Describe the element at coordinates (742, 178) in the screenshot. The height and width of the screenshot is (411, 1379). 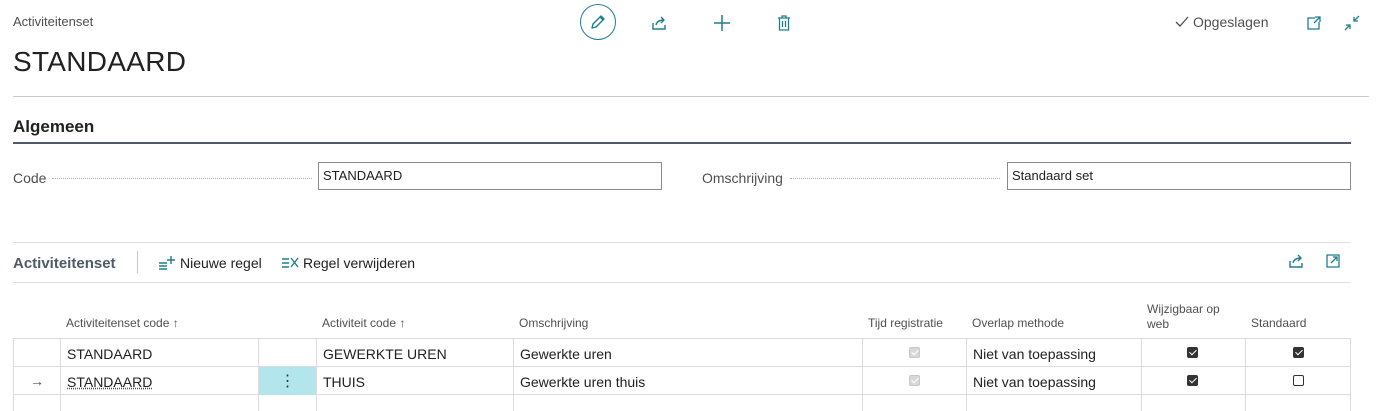
I see `description-label: Omschrijving` at that location.